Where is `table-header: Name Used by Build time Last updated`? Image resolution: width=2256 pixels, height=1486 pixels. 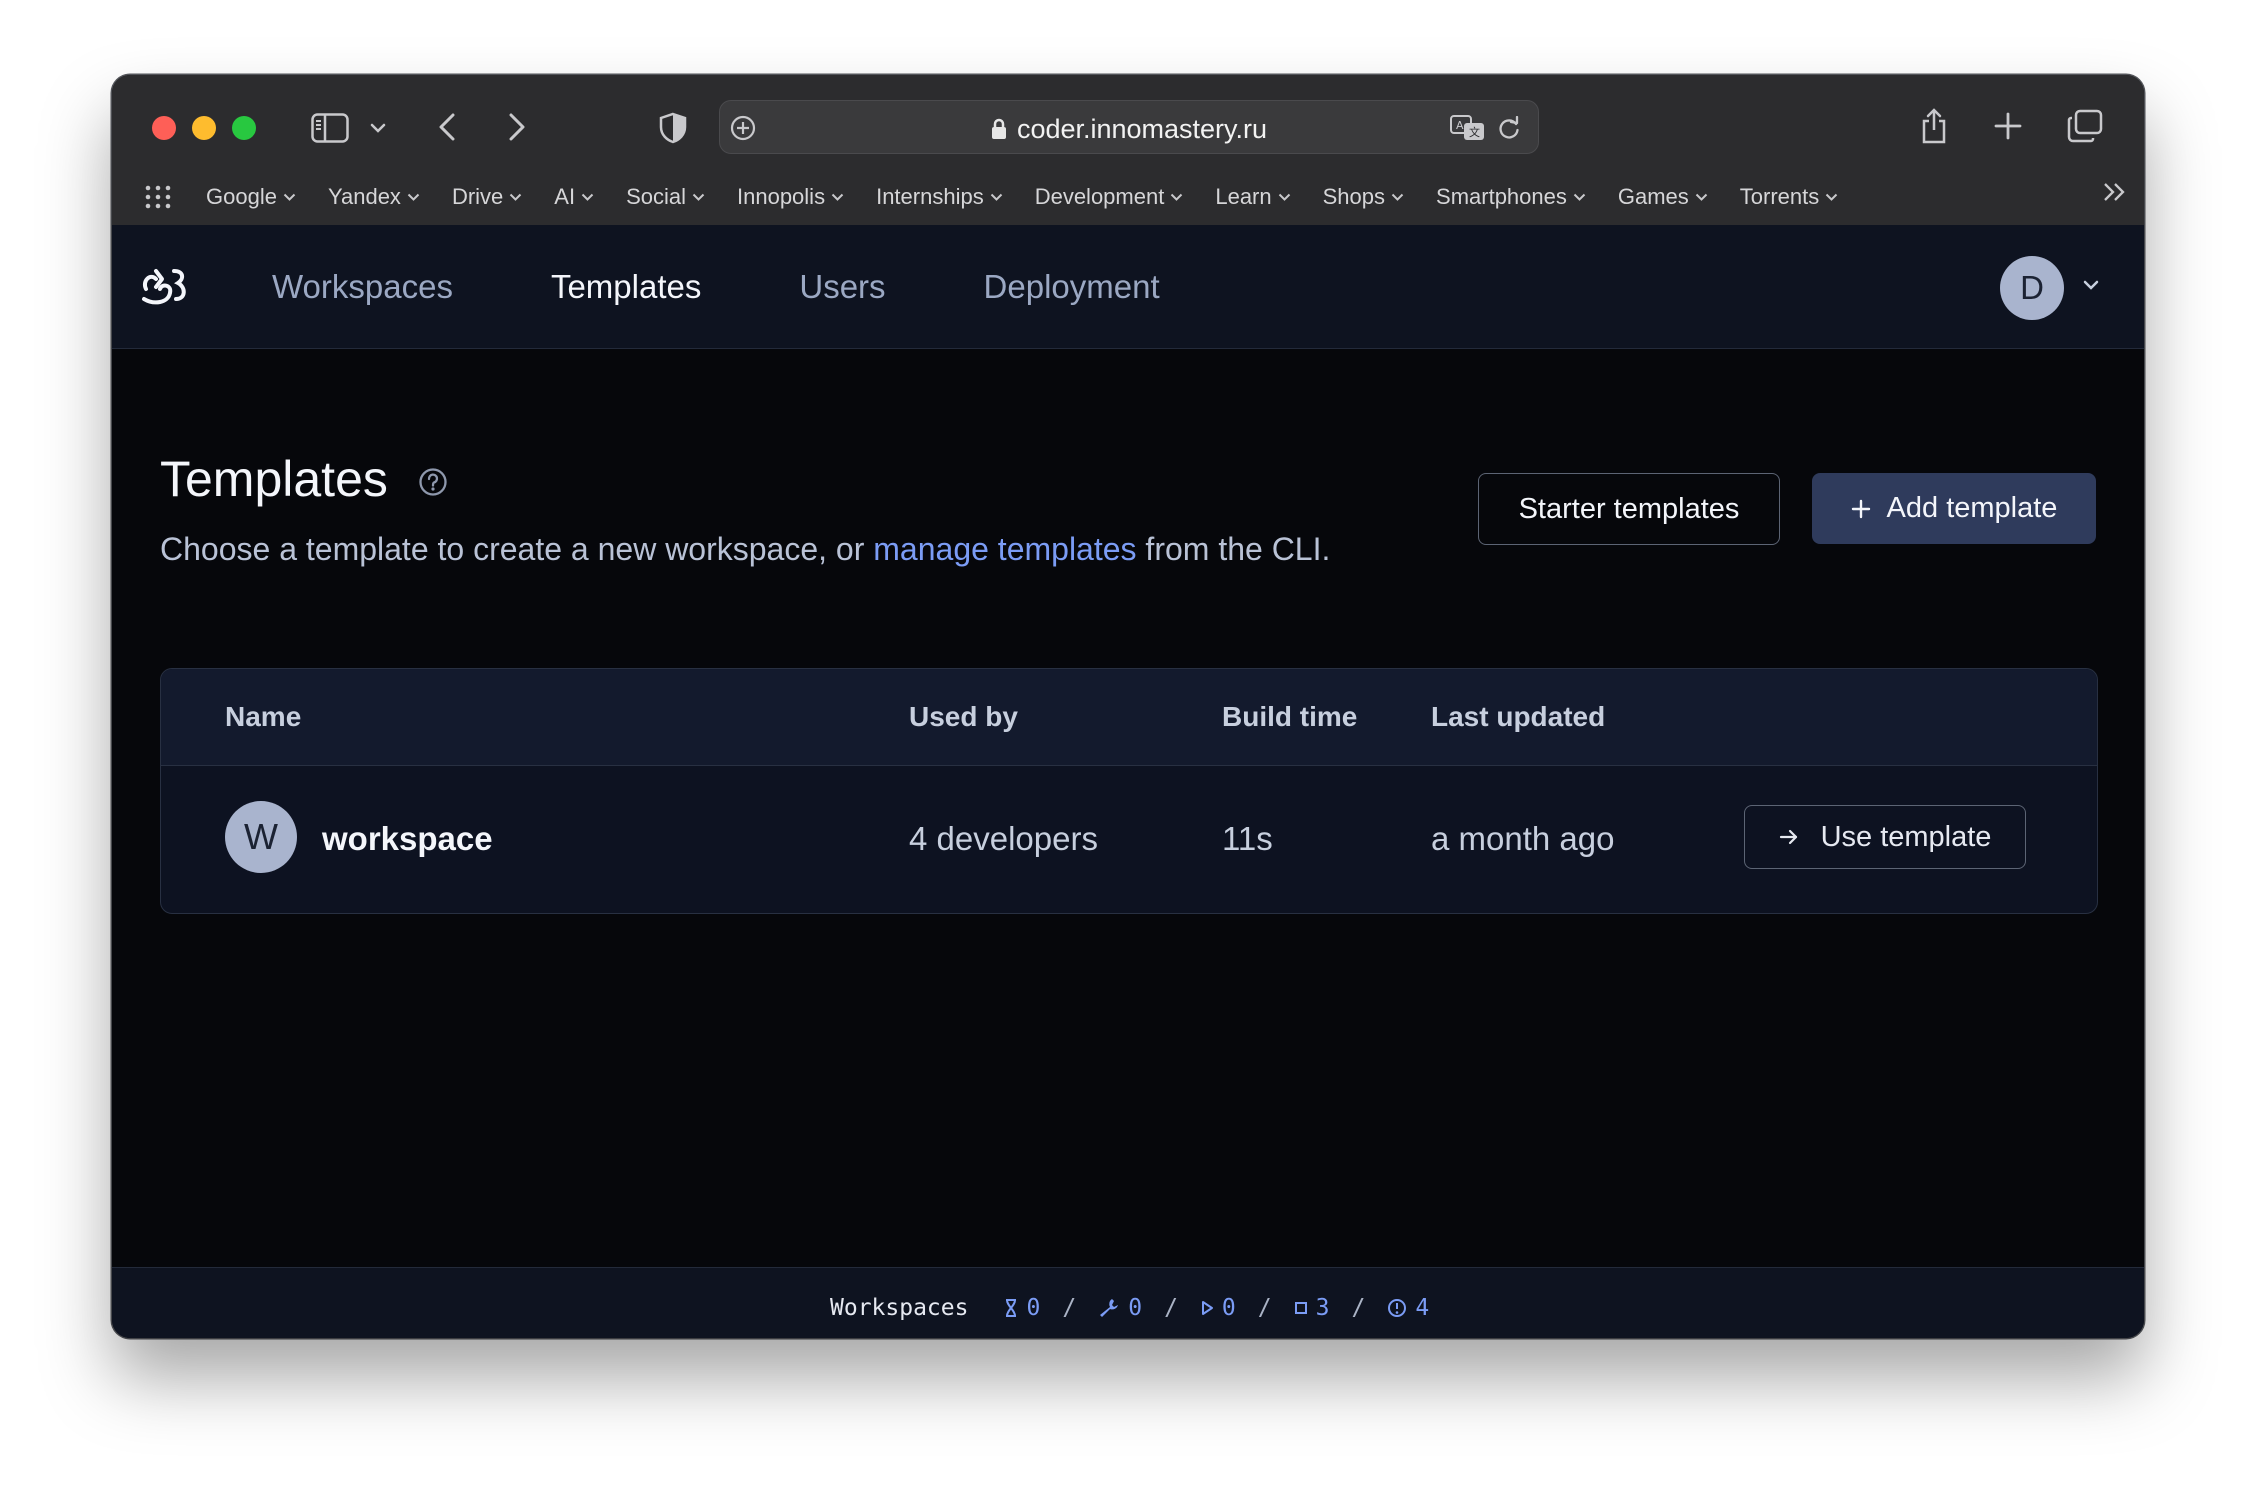
table-header: Name Used by Build time Last updated is located at coordinates (1129, 717).